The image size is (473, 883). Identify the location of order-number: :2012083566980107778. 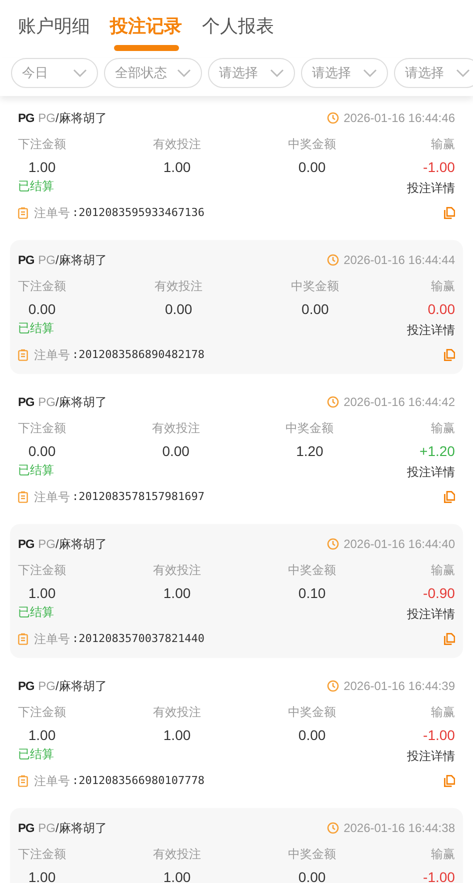
(138, 780).